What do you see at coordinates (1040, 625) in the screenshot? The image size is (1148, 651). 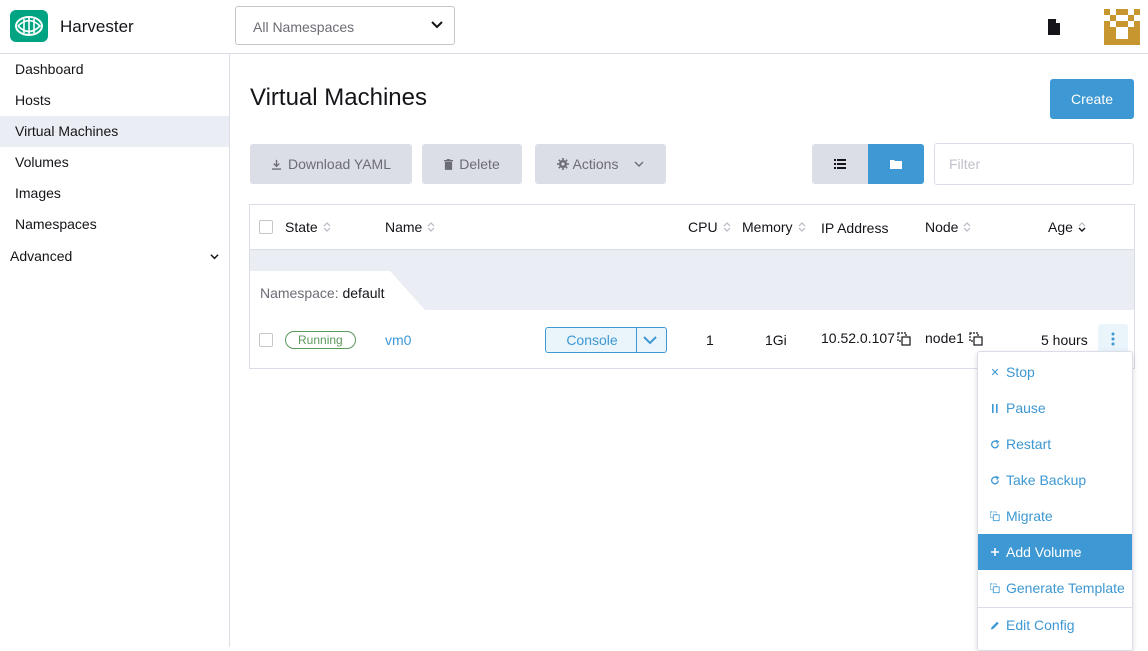 I see `menu-item-label: Edit Config` at bounding box center [1040, 625].